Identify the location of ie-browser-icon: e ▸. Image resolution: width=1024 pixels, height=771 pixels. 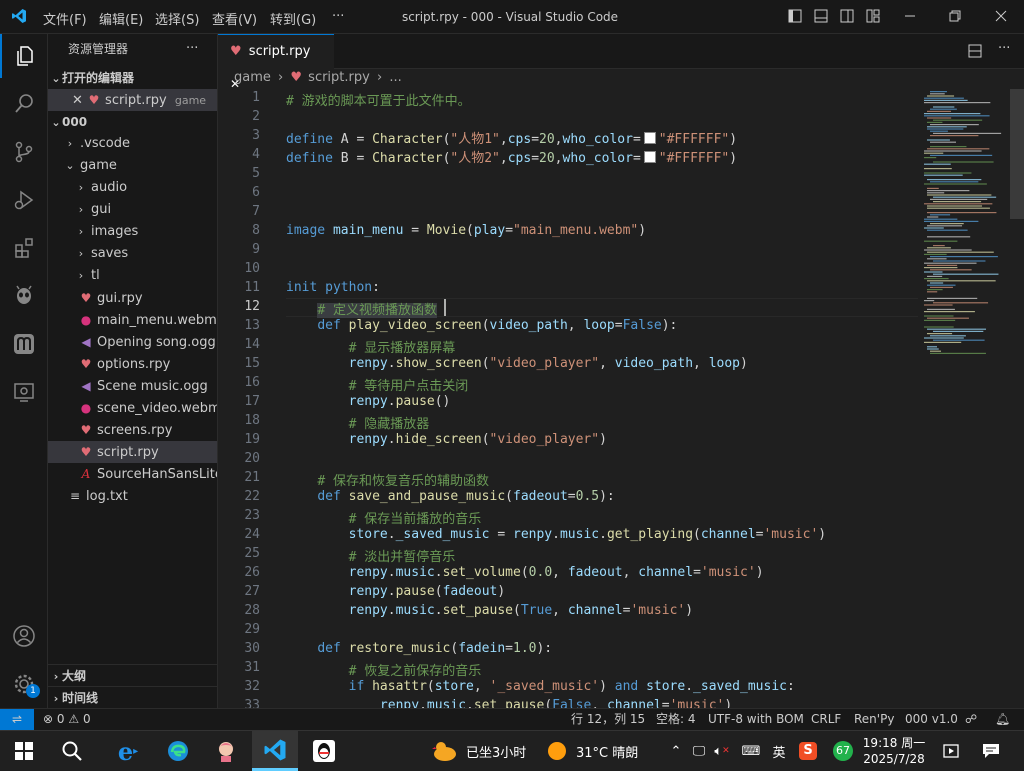
(128, 751).